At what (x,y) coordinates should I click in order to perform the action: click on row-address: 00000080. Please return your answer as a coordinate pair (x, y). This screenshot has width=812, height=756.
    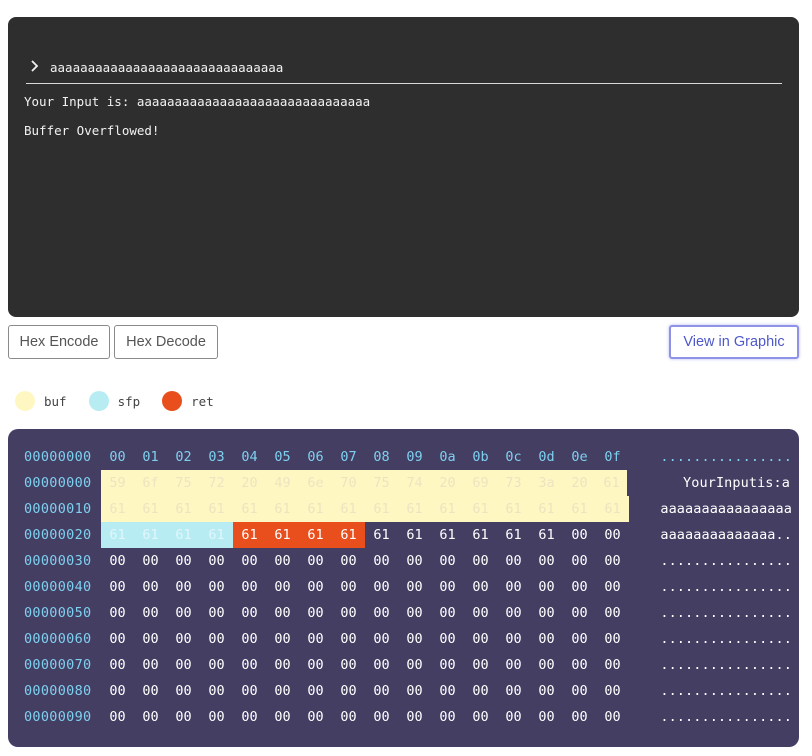
    Looking at the image, I should click on (58, 691).